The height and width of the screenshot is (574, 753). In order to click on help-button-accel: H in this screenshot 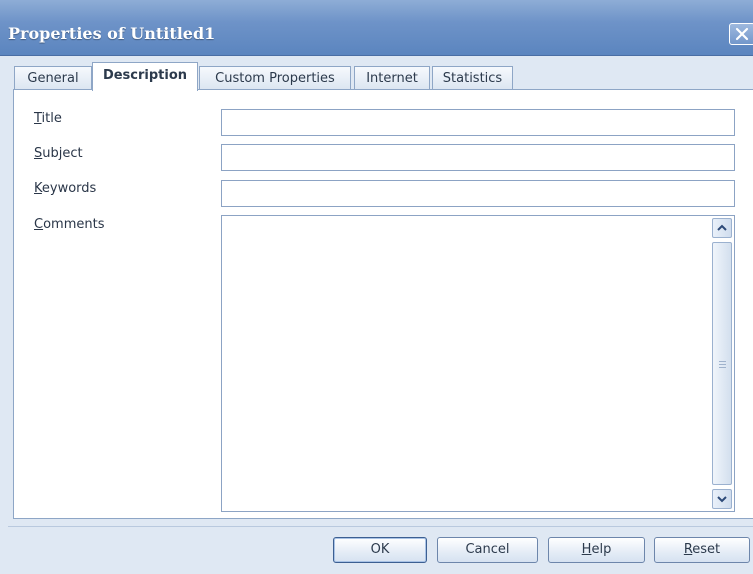, I will do `click(586, 549)`.